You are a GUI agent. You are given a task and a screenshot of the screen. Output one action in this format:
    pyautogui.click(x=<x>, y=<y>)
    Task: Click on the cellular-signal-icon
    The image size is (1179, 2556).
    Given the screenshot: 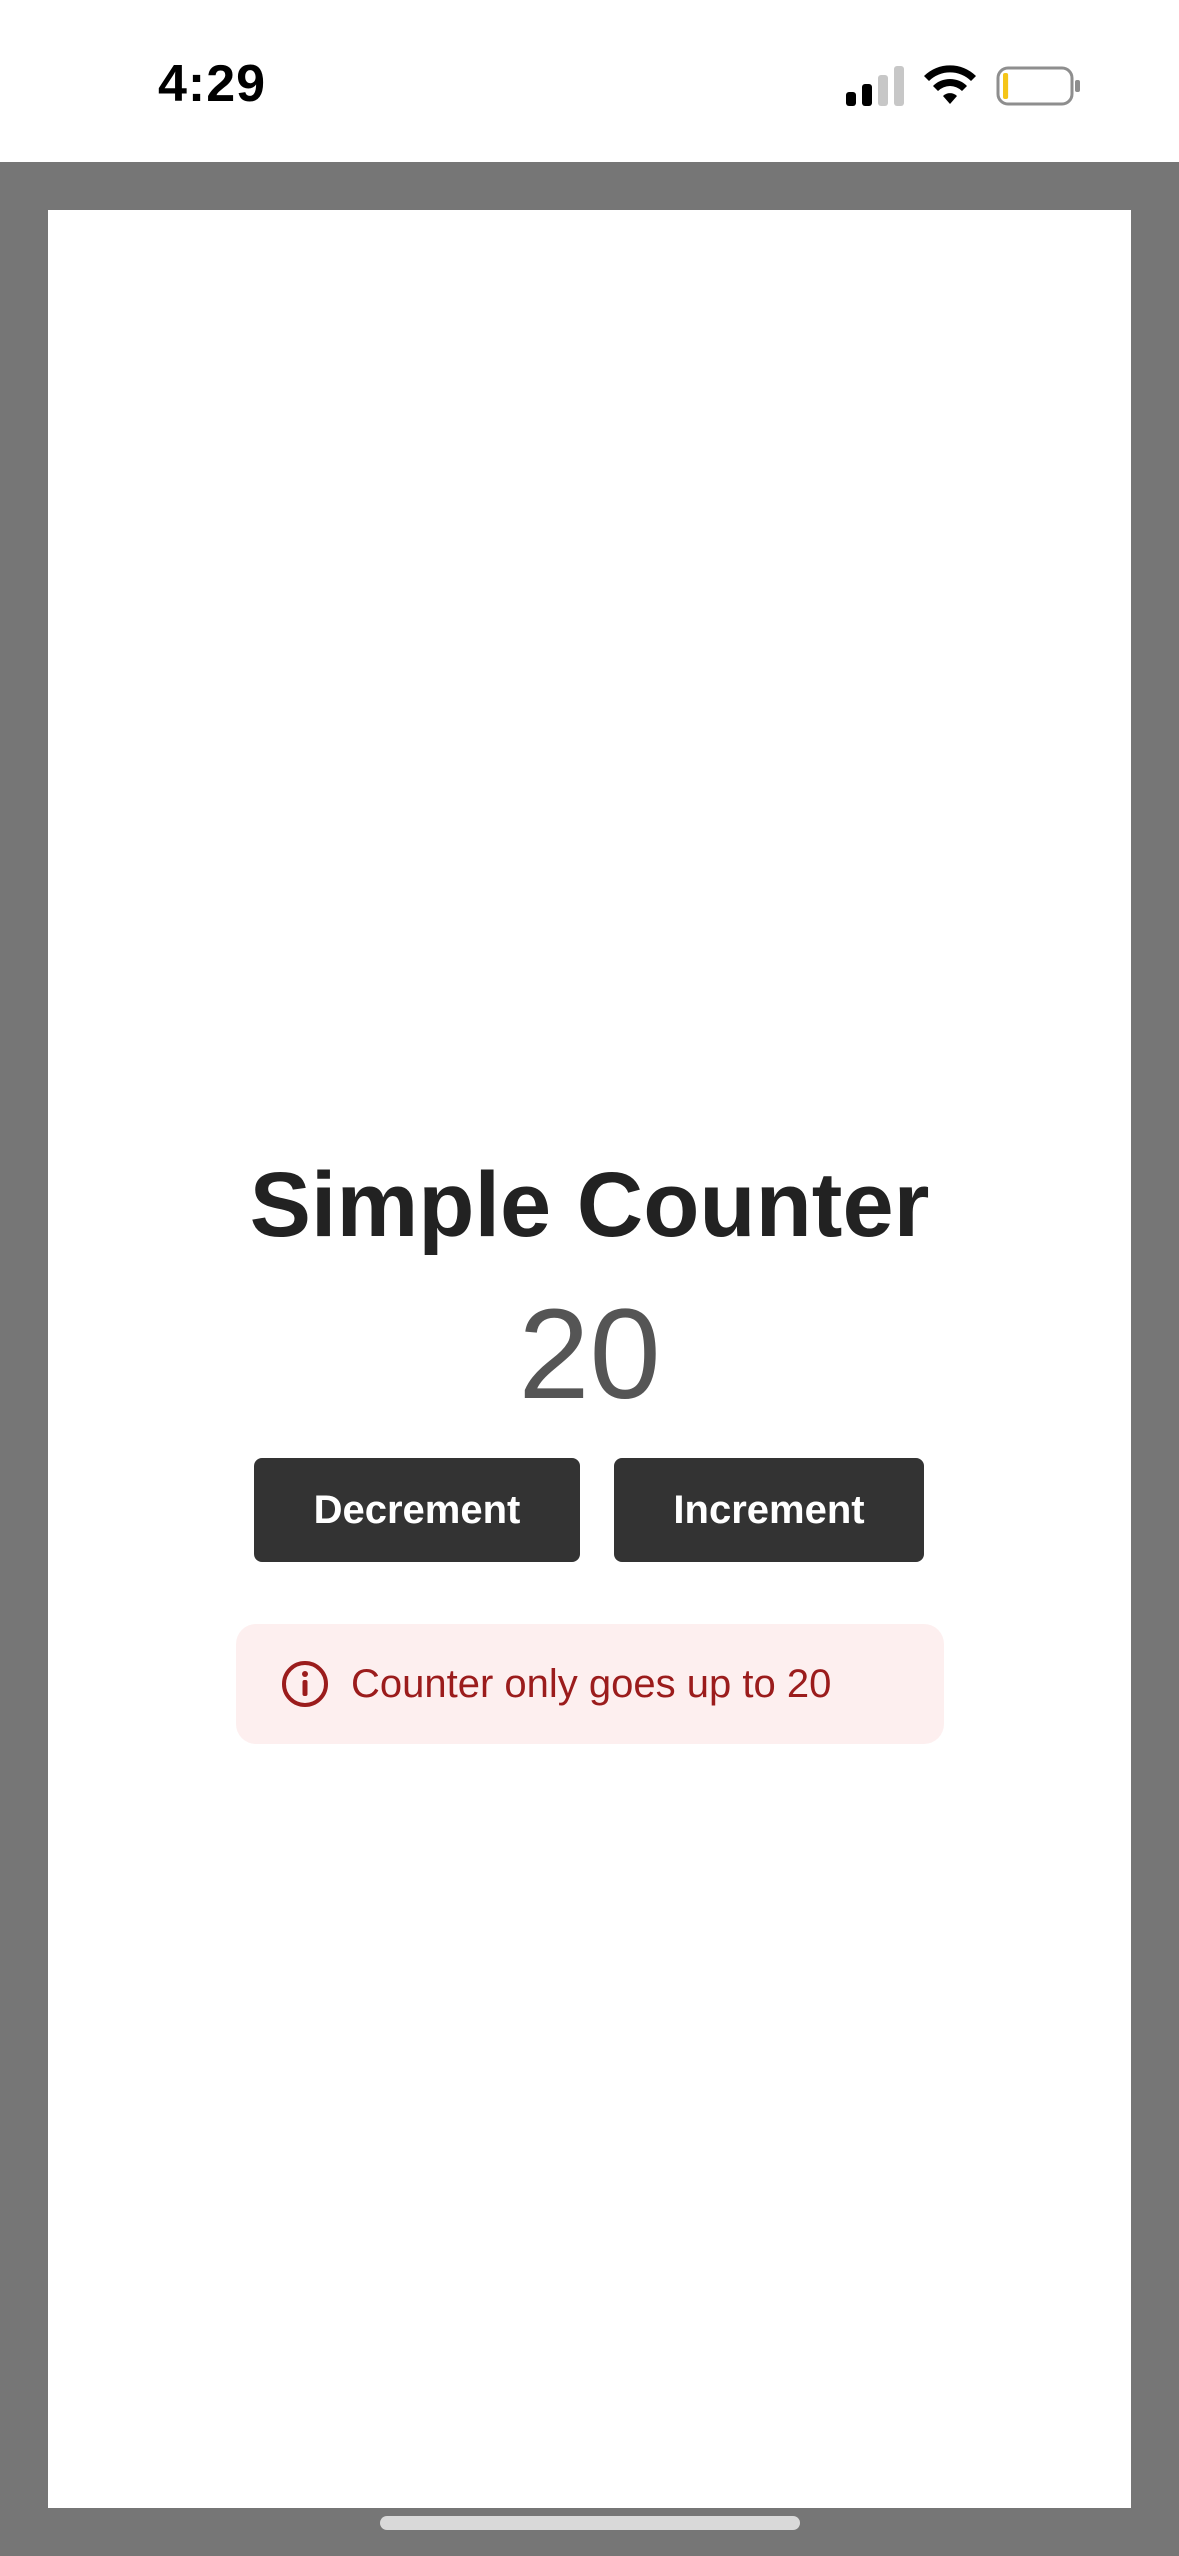 What is the action you would take?
    pyautogui.click(x=875, y=86)
    